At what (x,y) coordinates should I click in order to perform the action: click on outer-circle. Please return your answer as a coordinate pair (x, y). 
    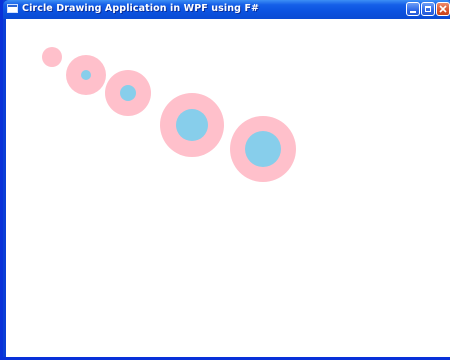
    Looking at the image, I should click on (52, 57).